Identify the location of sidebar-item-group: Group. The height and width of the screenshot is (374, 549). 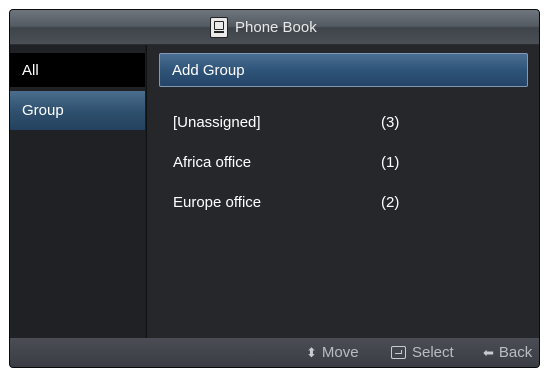
(77, 110).